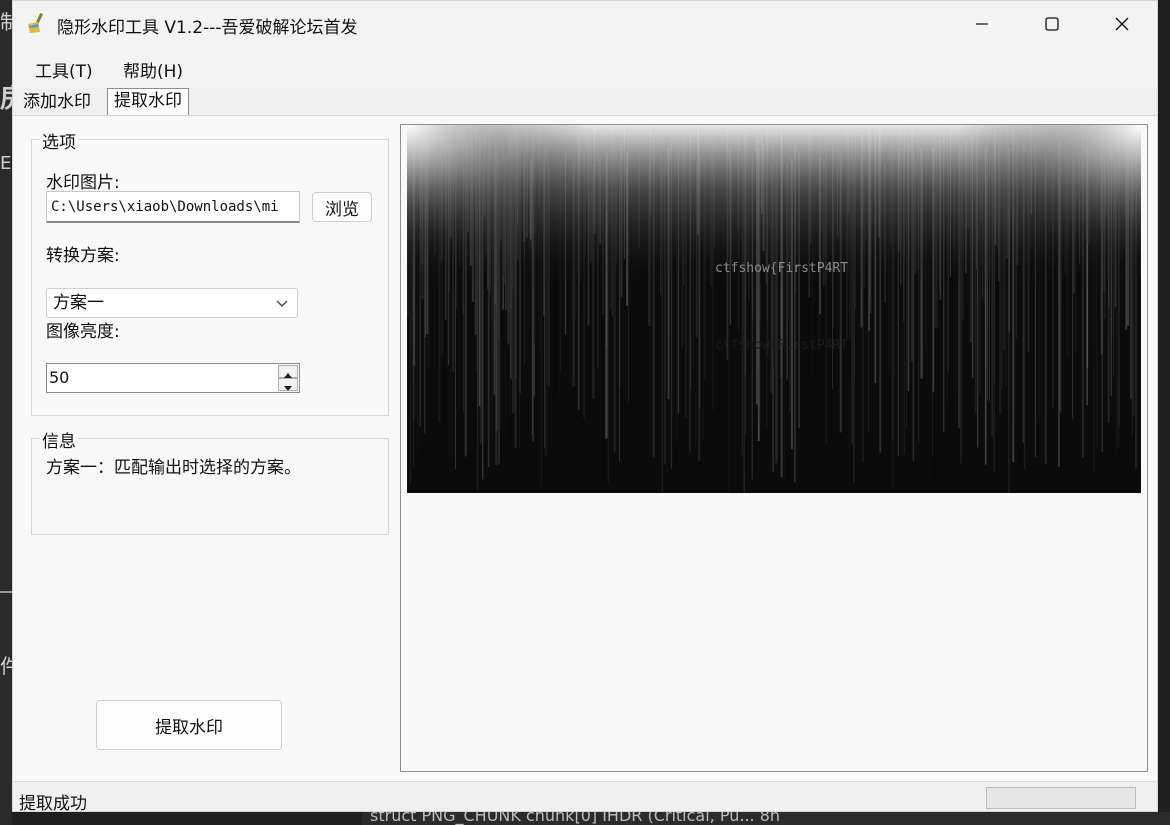 This screenshot has height=825, width=1170. I want to click on minimize-button, so click(982, 24).